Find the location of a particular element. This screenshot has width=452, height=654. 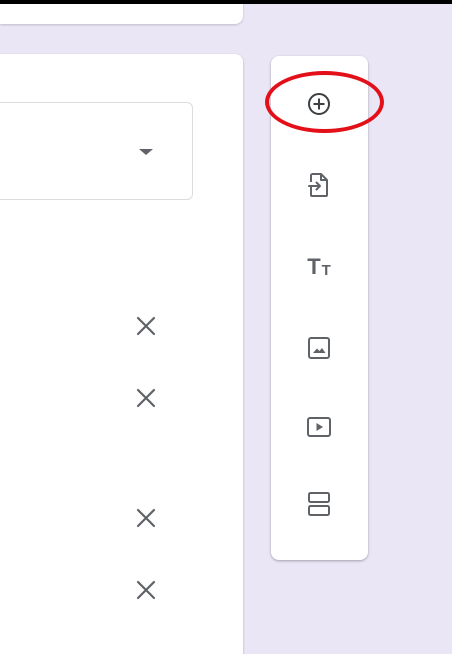

window-top-edge is located at coordinates (226, 2).